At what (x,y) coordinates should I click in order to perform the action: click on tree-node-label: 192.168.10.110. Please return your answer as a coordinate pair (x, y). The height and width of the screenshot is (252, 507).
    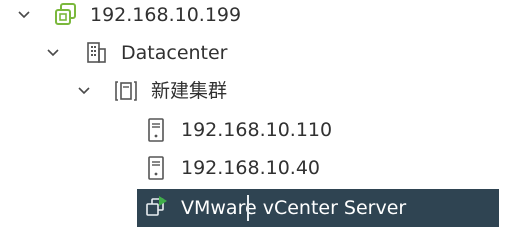
    Looking at the image, I should click on (257, 130).